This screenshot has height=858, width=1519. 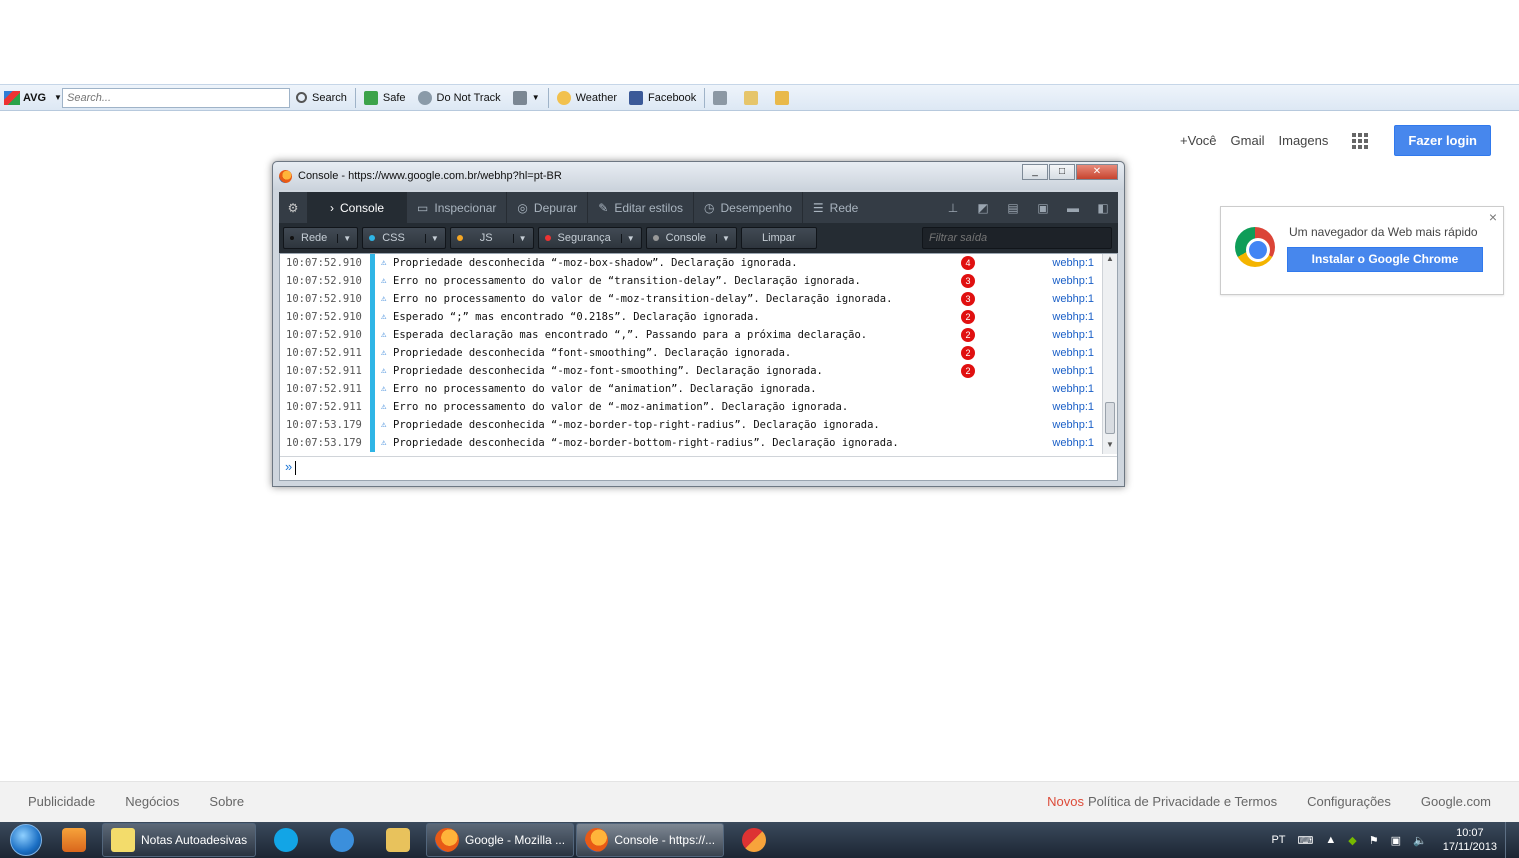 What do you see at coordinates (1110, 447) in the screenshot?
I see `scroll-down-icon: ▼` at bounding box center [1110, 447].